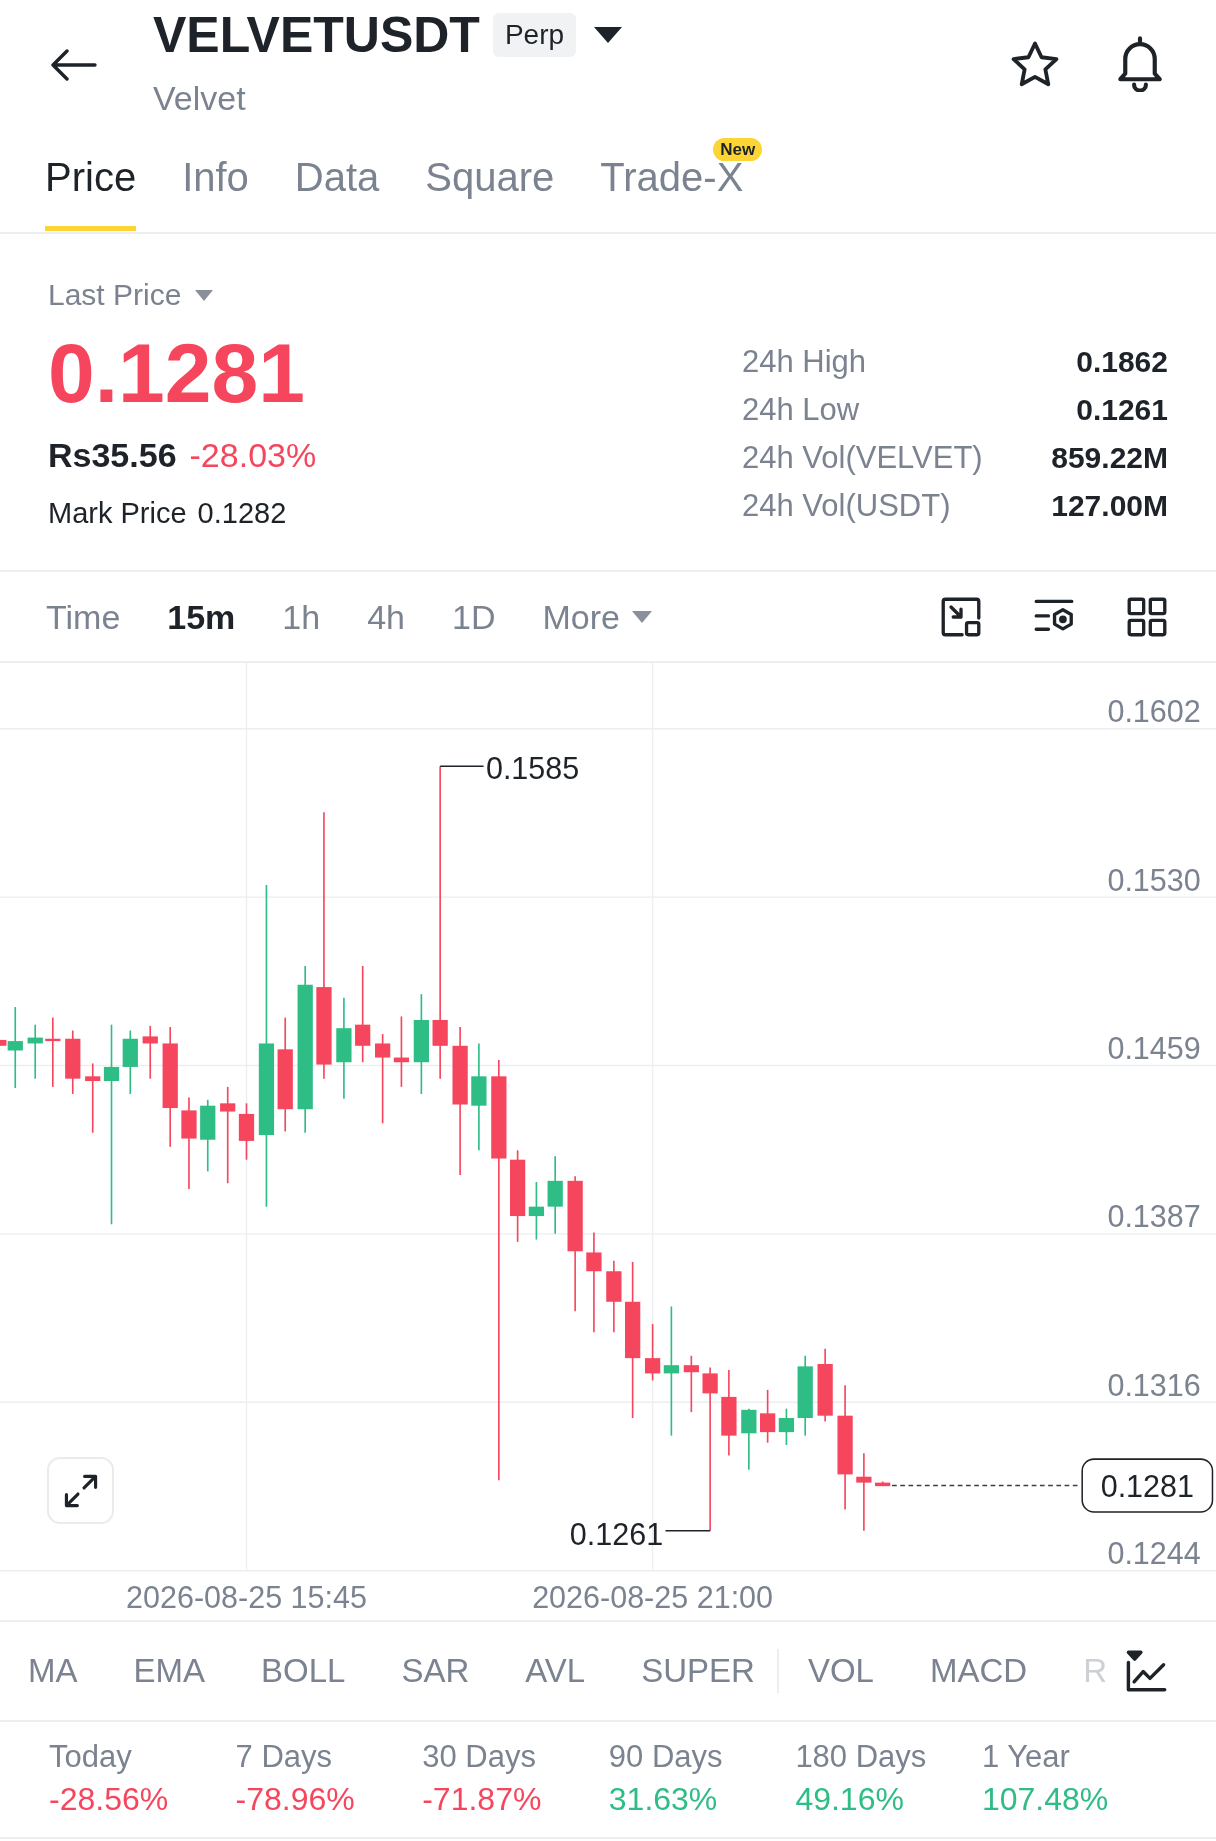 The height and width of the screenshot is (1841, 1216). What do you see at coordinates (215, 179) in the screenshot?
I see `tab: Info` at bounding box center [215, 179].